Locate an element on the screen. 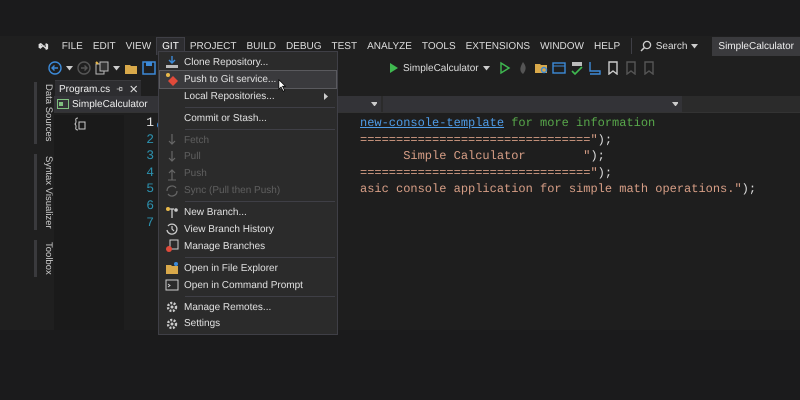  menu-item: BUILD is located at coordinates (261, 46).